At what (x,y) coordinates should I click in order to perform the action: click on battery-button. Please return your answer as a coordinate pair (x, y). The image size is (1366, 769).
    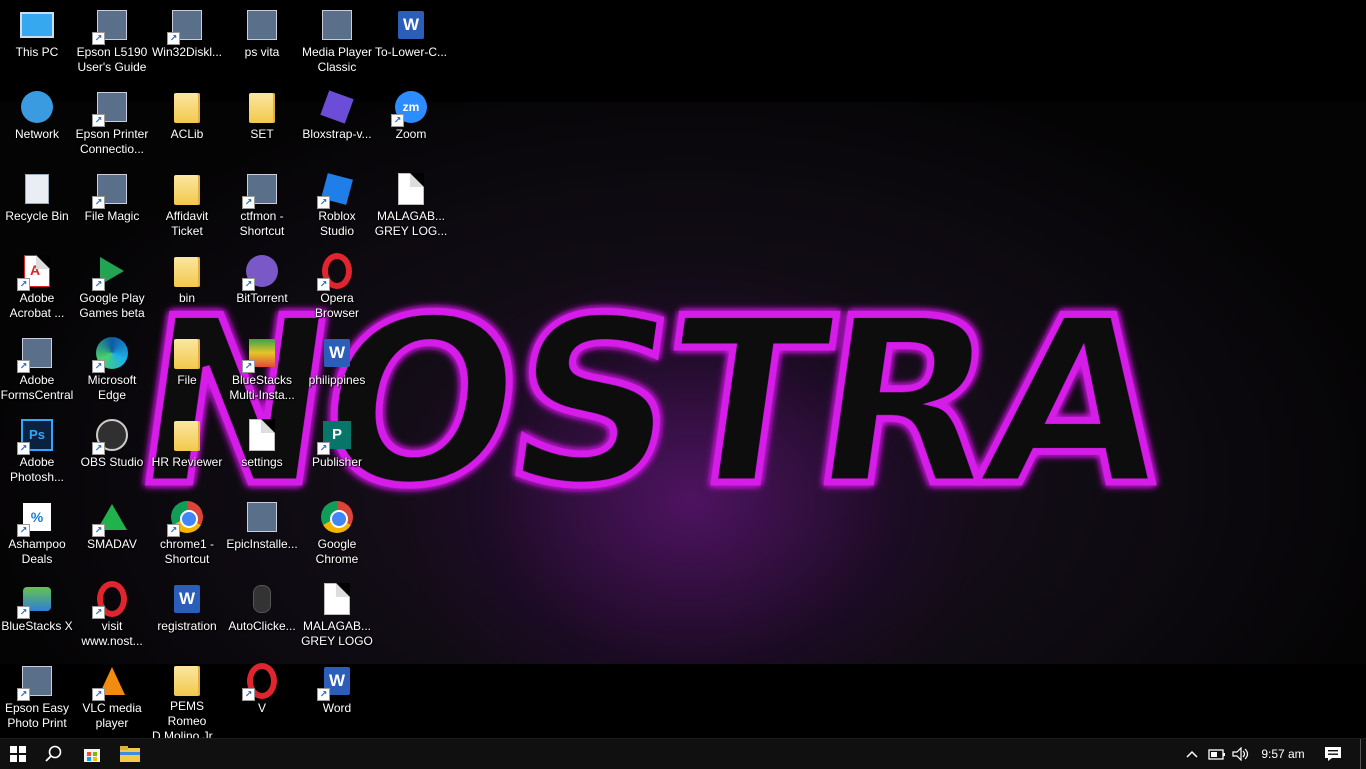
    Looking at the image, I should click on (1217, 754).